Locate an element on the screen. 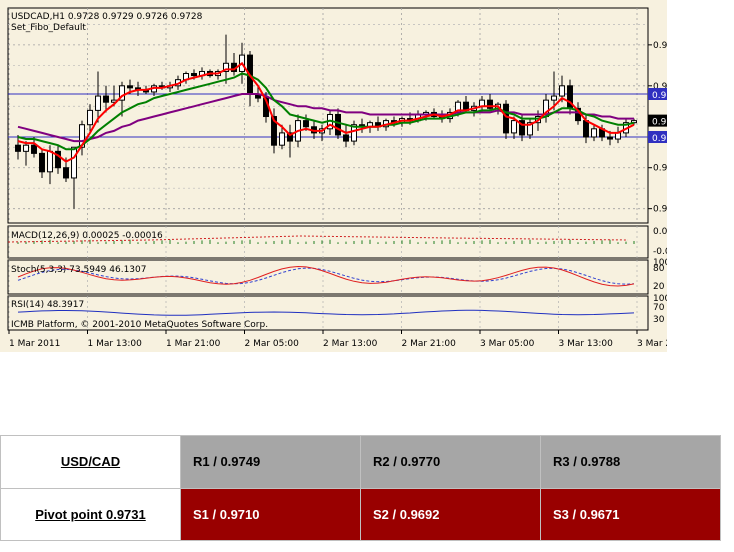 This screenshot has height=552, width=734. r1-cell: R1 / 0.9749 is located at coordinates (270, 462).